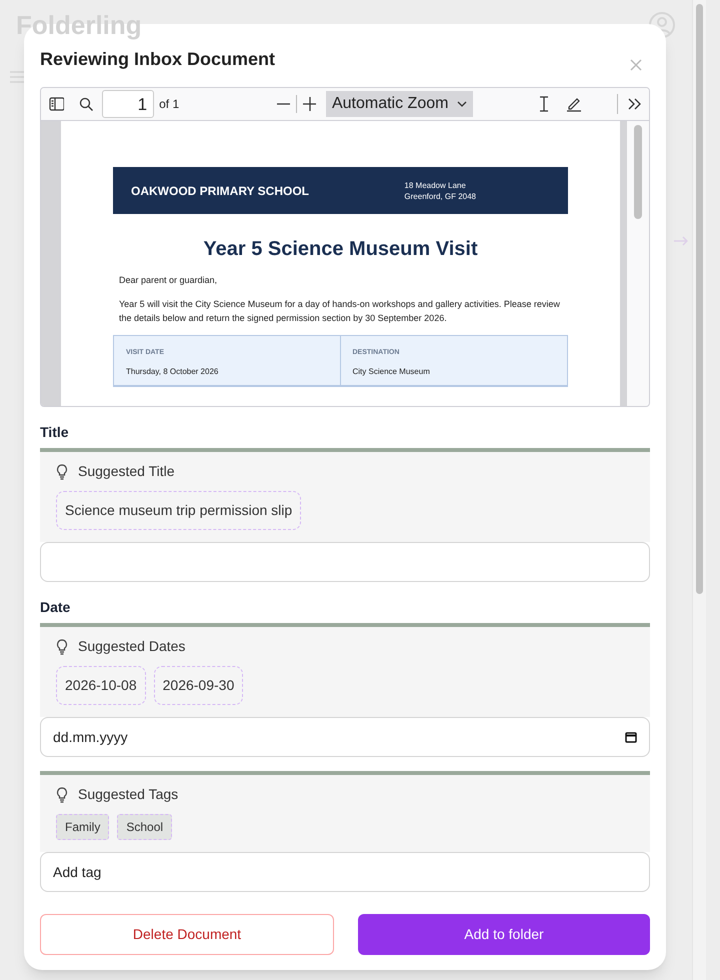  I want to click on caret-icon, so click(462, 104).